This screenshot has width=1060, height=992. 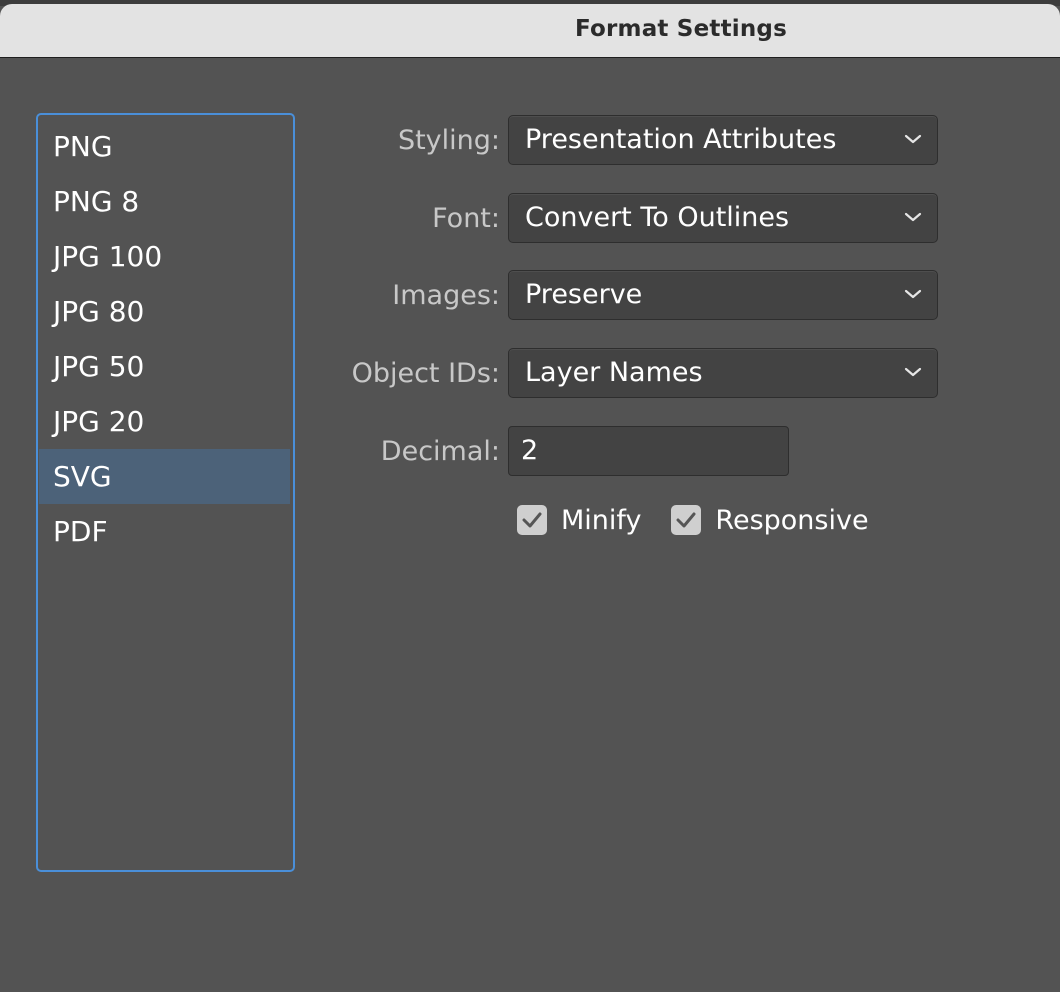 I want to click on styling-value: Presentation Attributes, so click(x=681, y=139).